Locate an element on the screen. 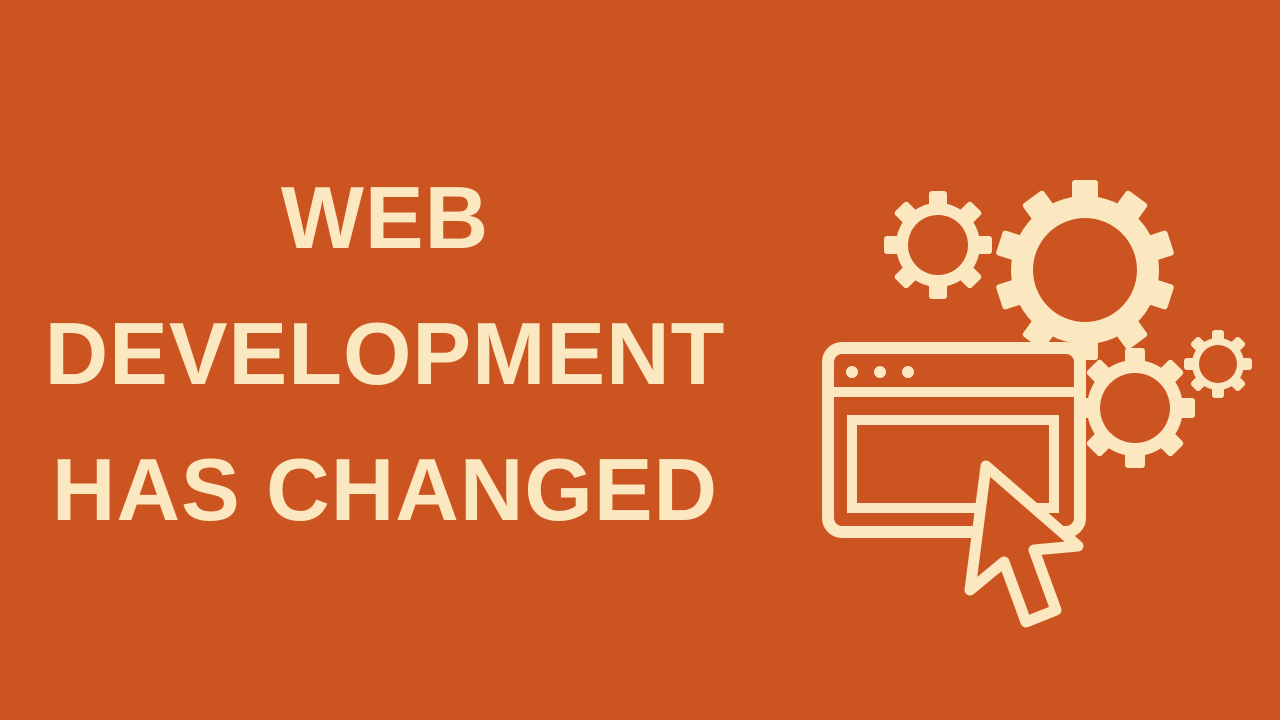 This screenshot has height=720, width=1280. headline-line-2: DEVELOPMENT is located at coordinates (385, 353).